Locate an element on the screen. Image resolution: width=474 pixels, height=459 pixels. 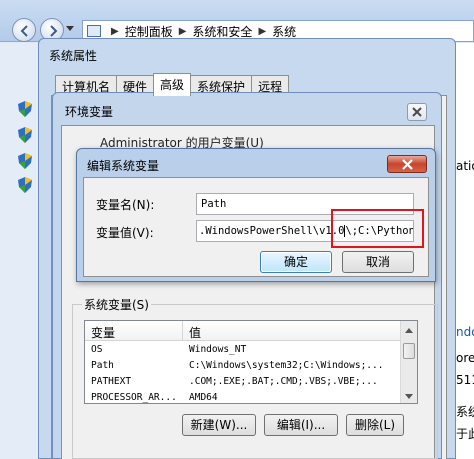
variable-name-value: Path is located at coordinates (214, 204).